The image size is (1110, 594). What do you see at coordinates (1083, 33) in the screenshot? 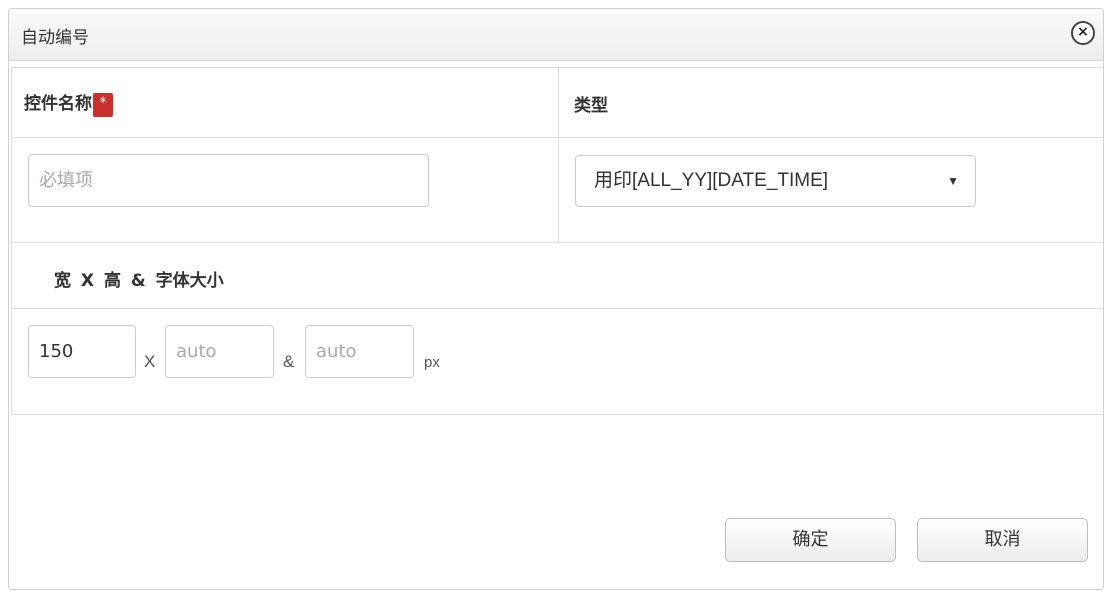
I see `close-icon: ×` at bounding box center [1083, 33].